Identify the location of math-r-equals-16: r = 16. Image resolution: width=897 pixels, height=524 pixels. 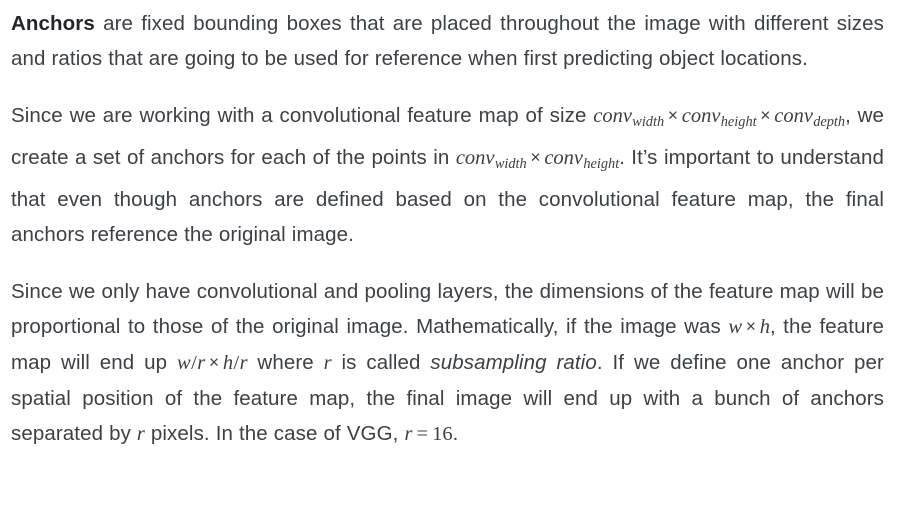
(428, 434).